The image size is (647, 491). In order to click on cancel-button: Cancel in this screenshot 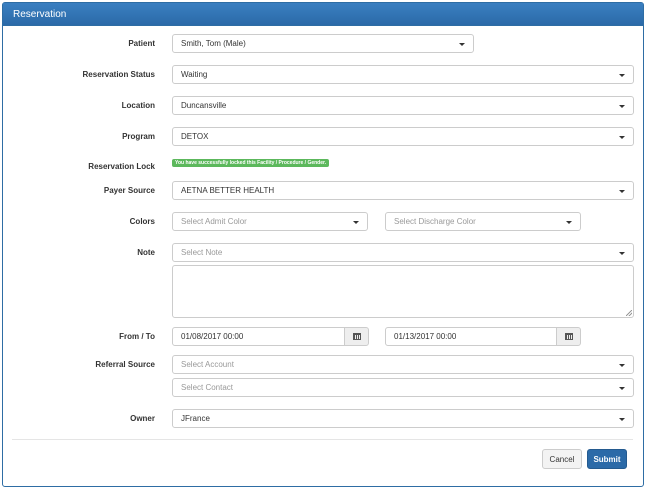, I will do `click(562, 459)`.